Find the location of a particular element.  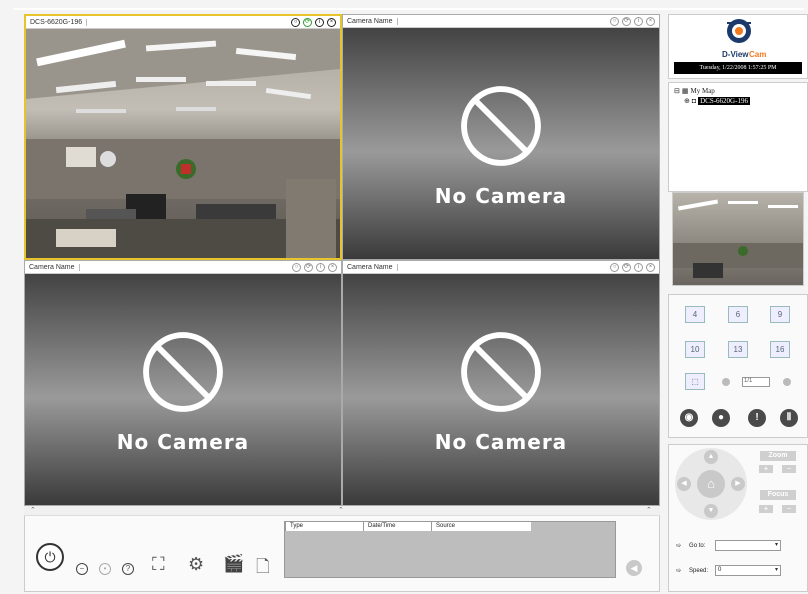

speed-row: ➯ Speed: 0 is located at coordinates (729, 570).